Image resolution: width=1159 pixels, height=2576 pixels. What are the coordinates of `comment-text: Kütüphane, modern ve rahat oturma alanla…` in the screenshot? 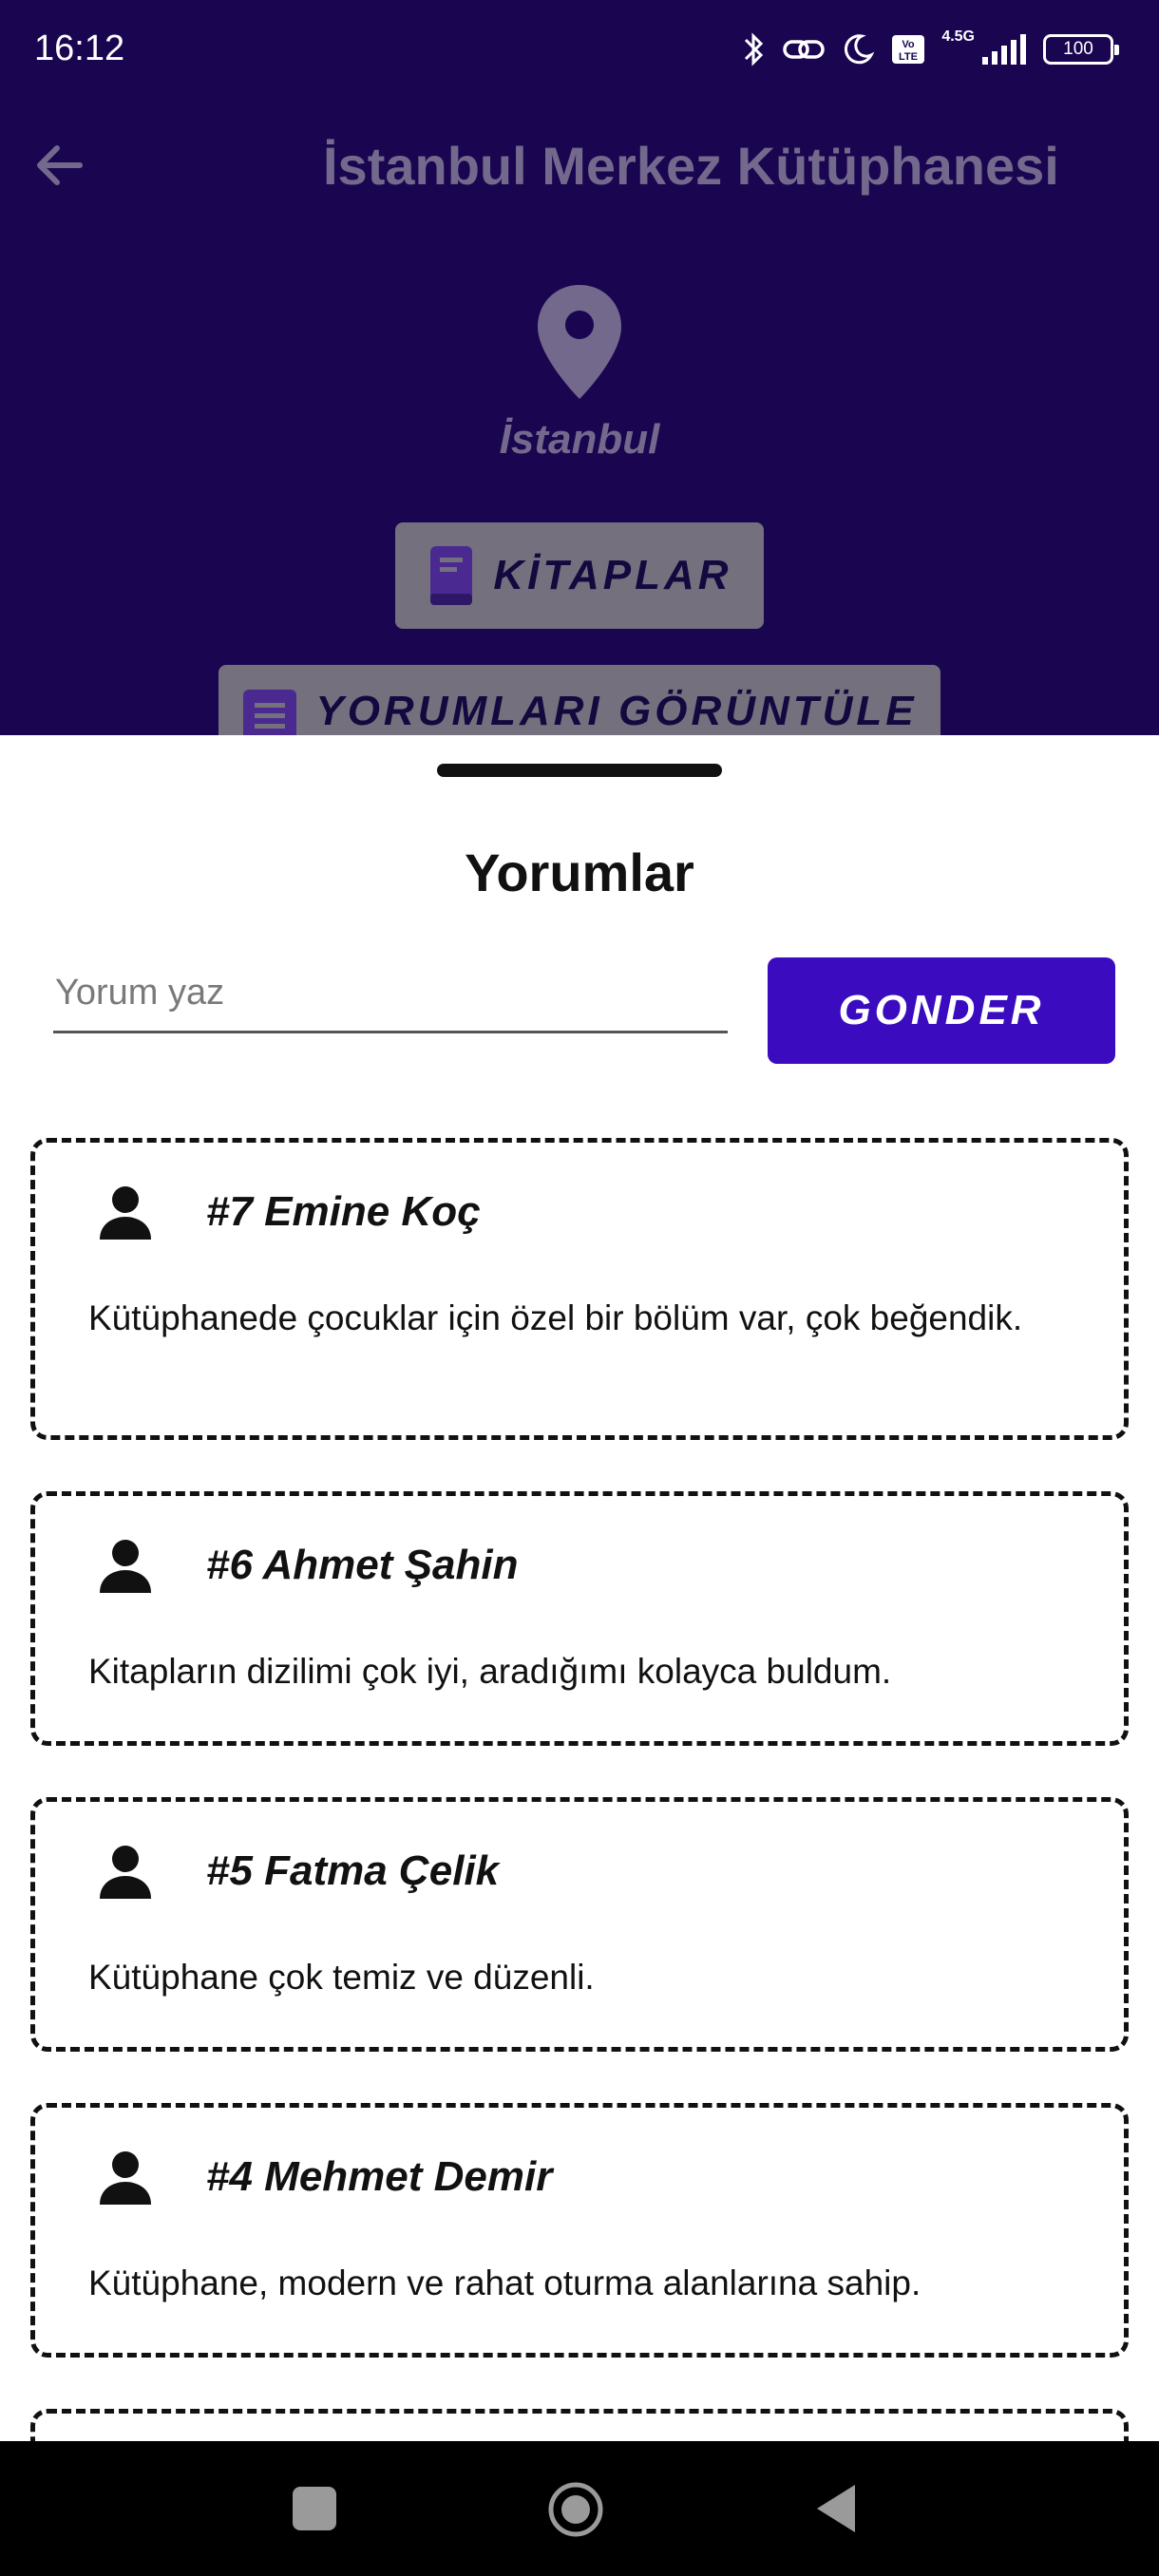 It's located at (505, 2282).